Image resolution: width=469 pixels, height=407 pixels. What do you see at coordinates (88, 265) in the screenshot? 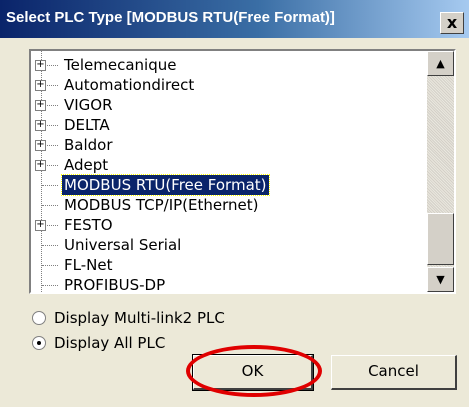
I see `tree-item-label: FL-Net` at bounding box center [88, 265].